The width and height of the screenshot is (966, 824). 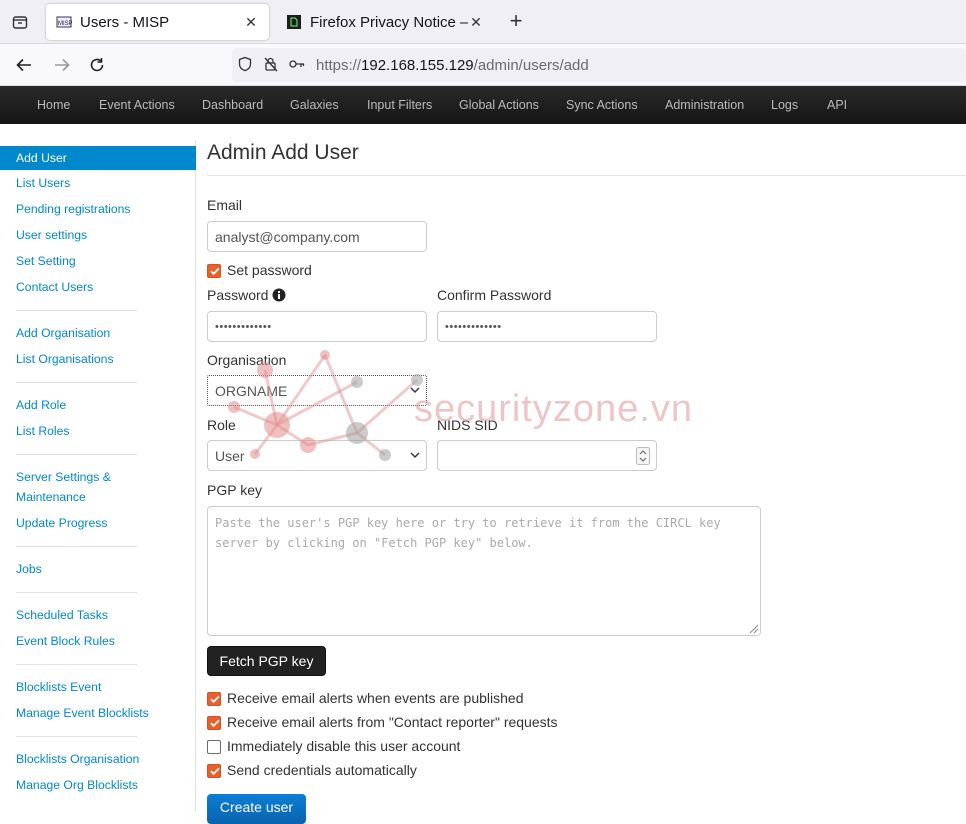 What do you see at coordinates (225, 205) in the screenshot?
I see `email-label: Email` at bounding box center [225, 205].